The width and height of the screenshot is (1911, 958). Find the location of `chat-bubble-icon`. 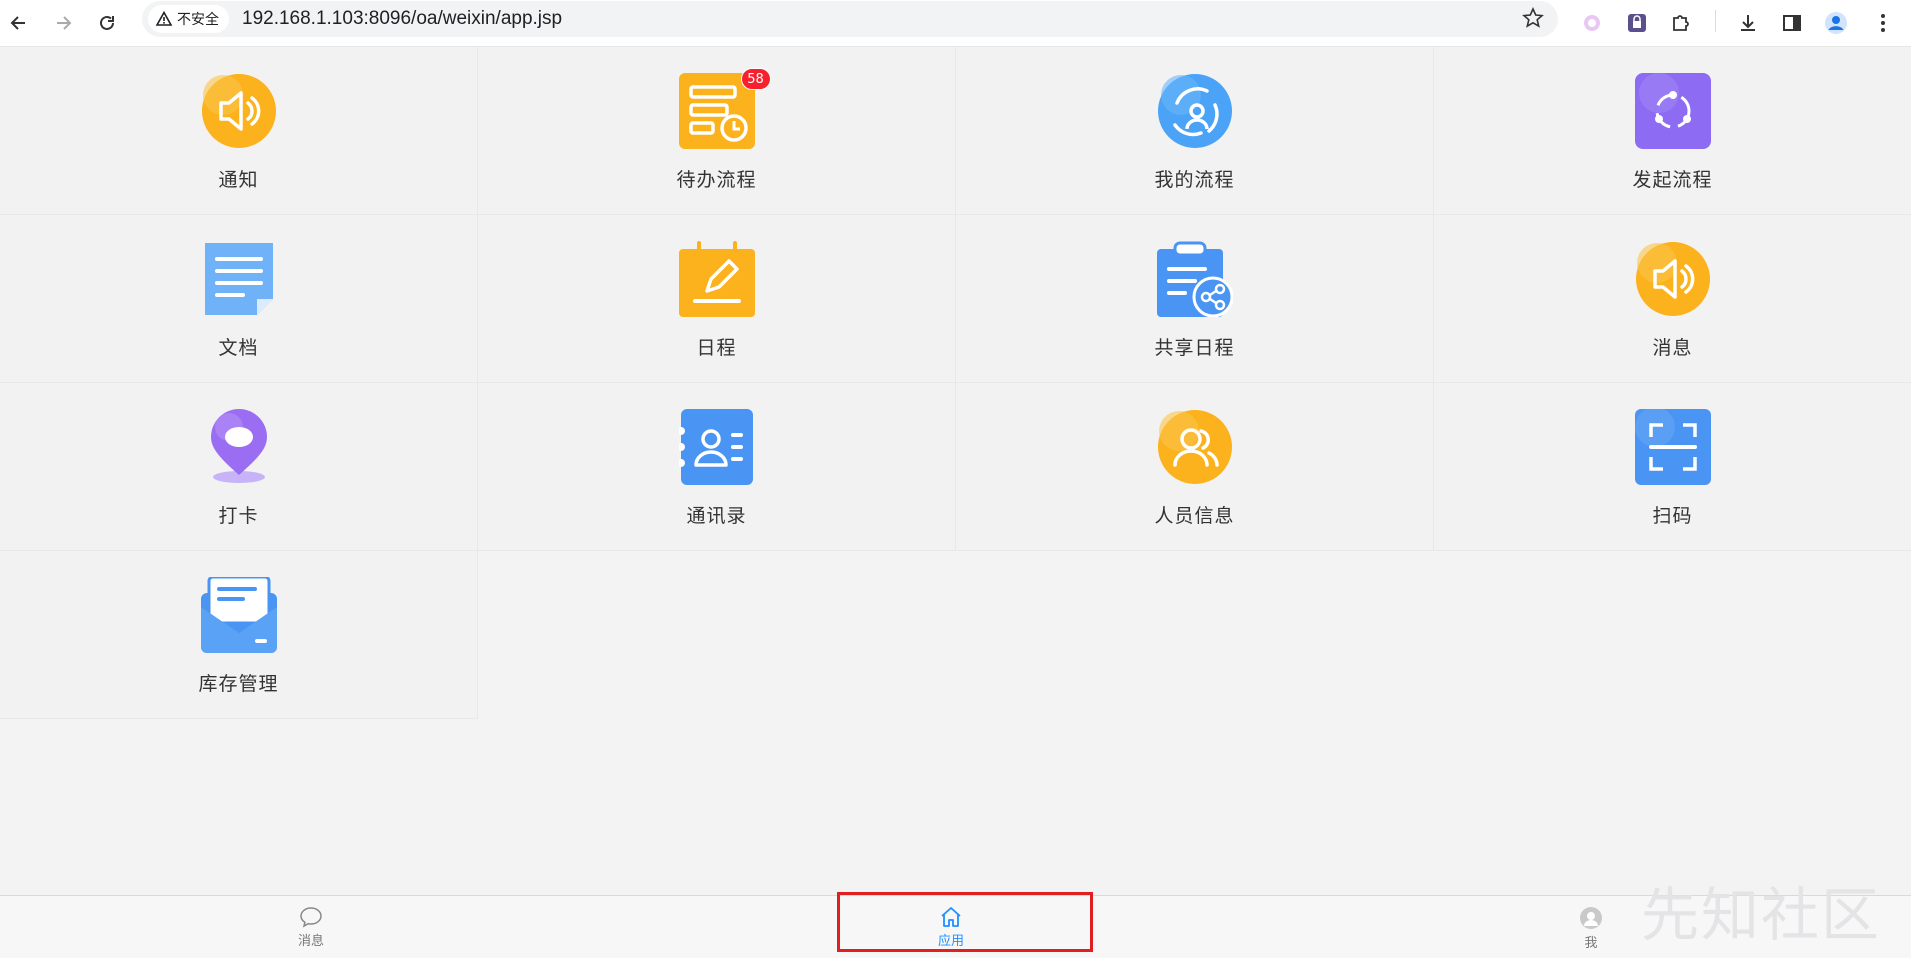

chat-bubble-icon is located at coordinates (311, 917).